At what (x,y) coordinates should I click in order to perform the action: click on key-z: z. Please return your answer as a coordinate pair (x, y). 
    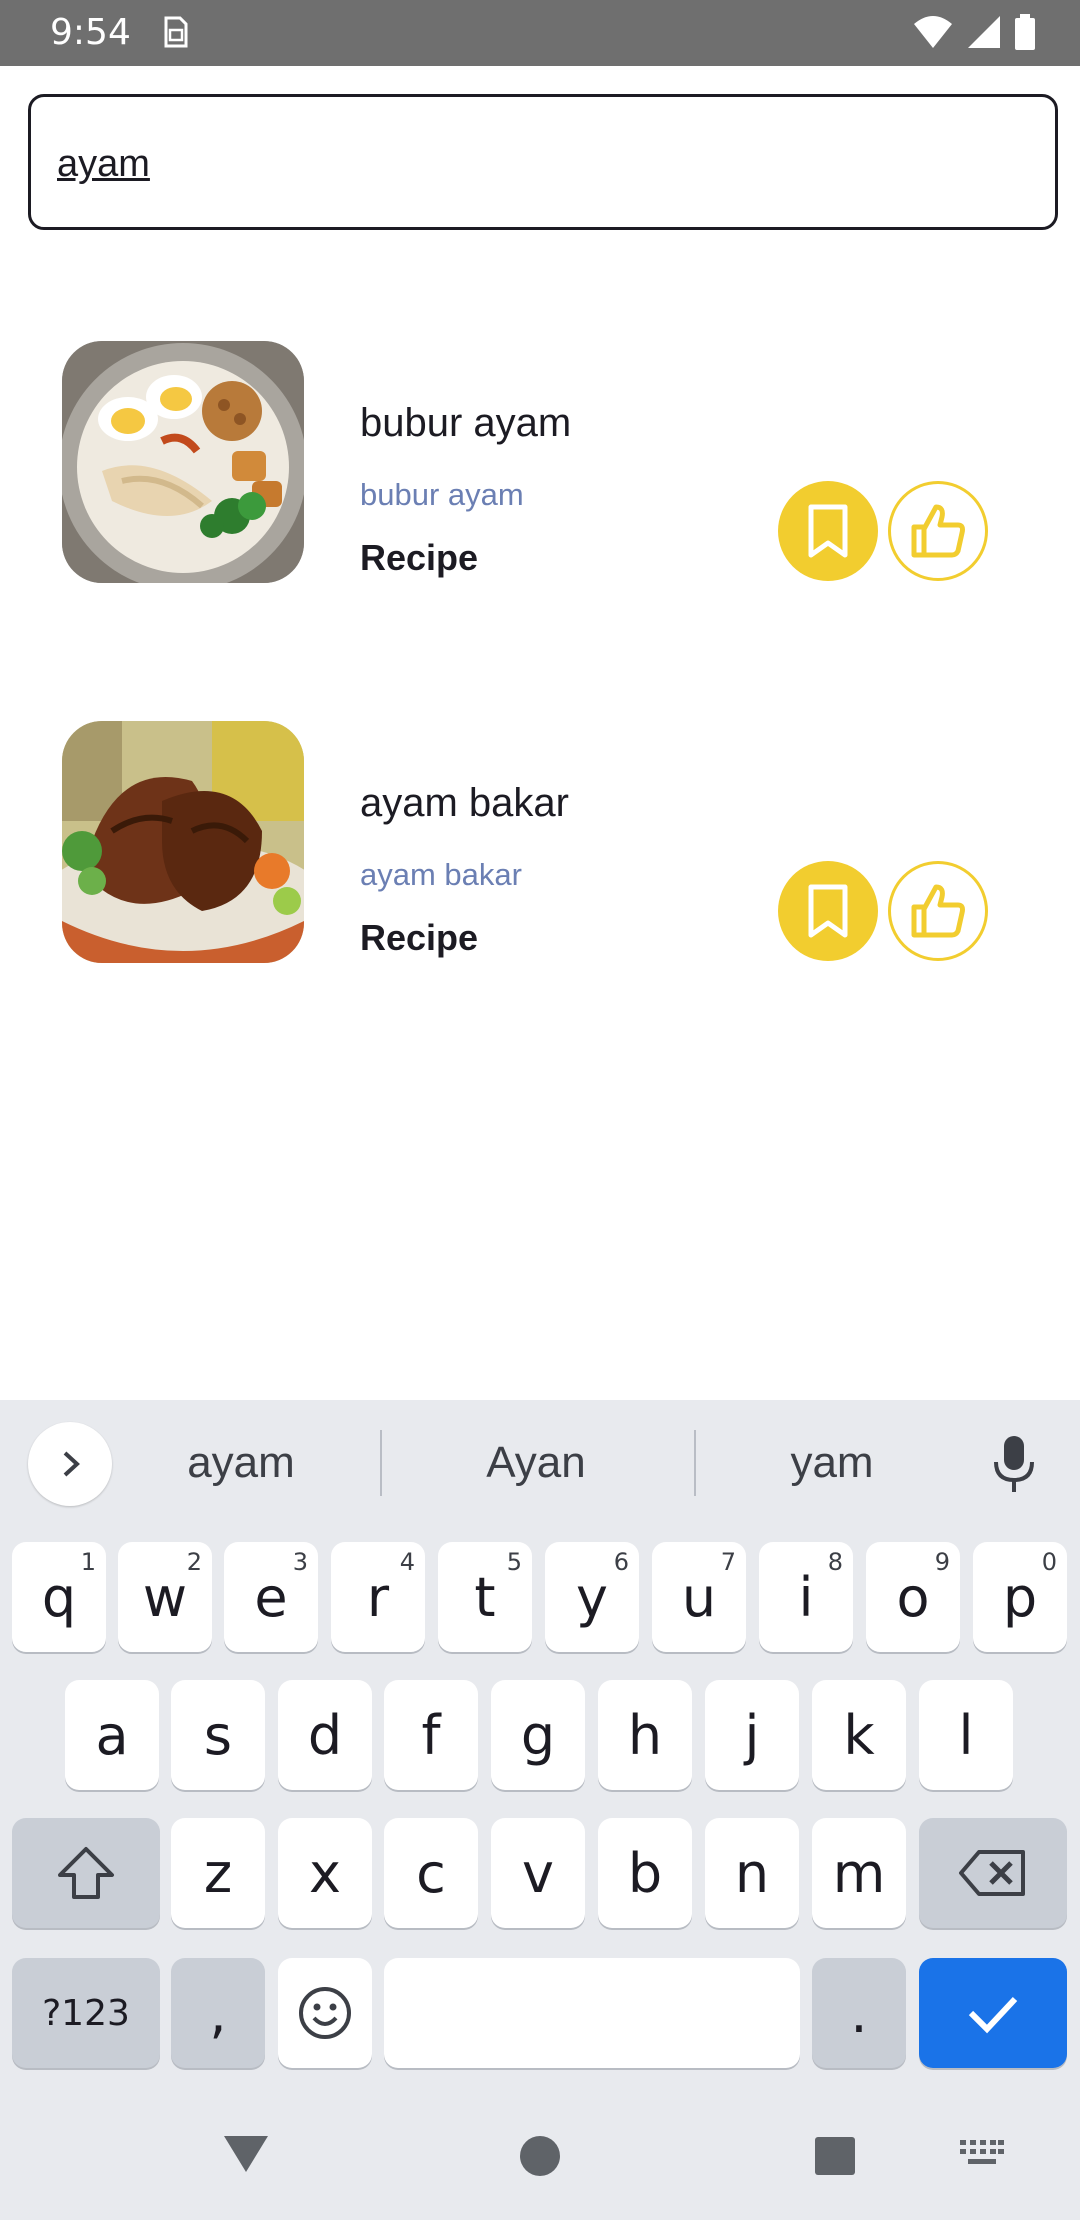
    Looking at the image, I should click on (218, 1873).